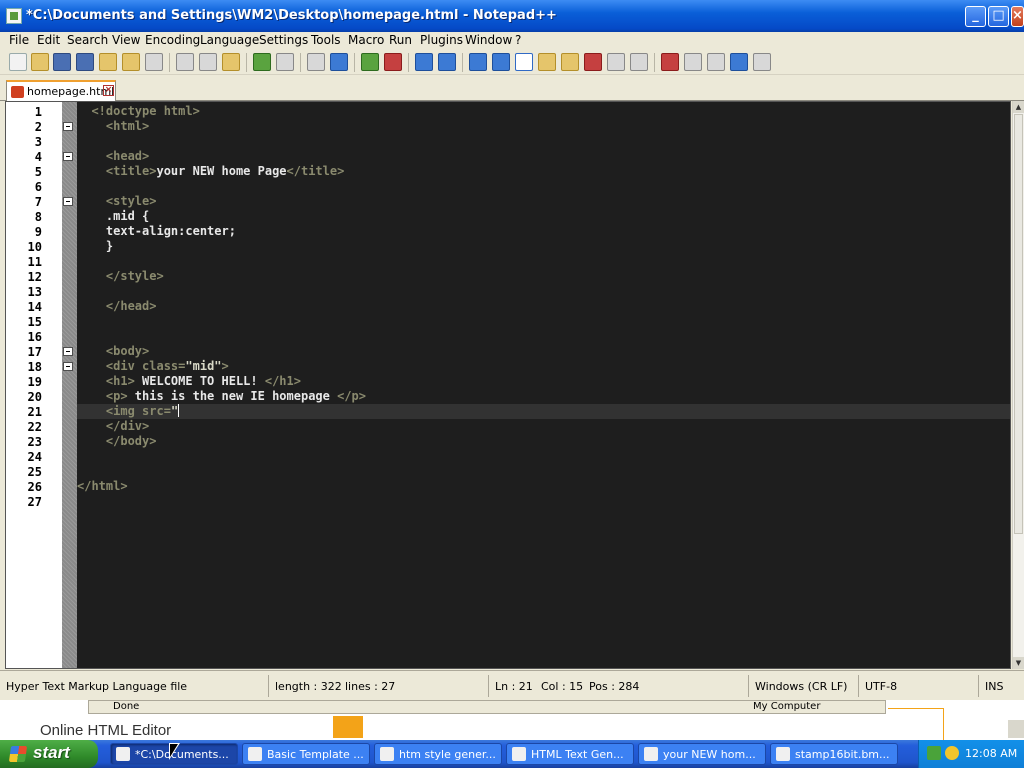 The image size is (1024, 768). I want to click on scrollbar-thumb, so click(1018, 324).